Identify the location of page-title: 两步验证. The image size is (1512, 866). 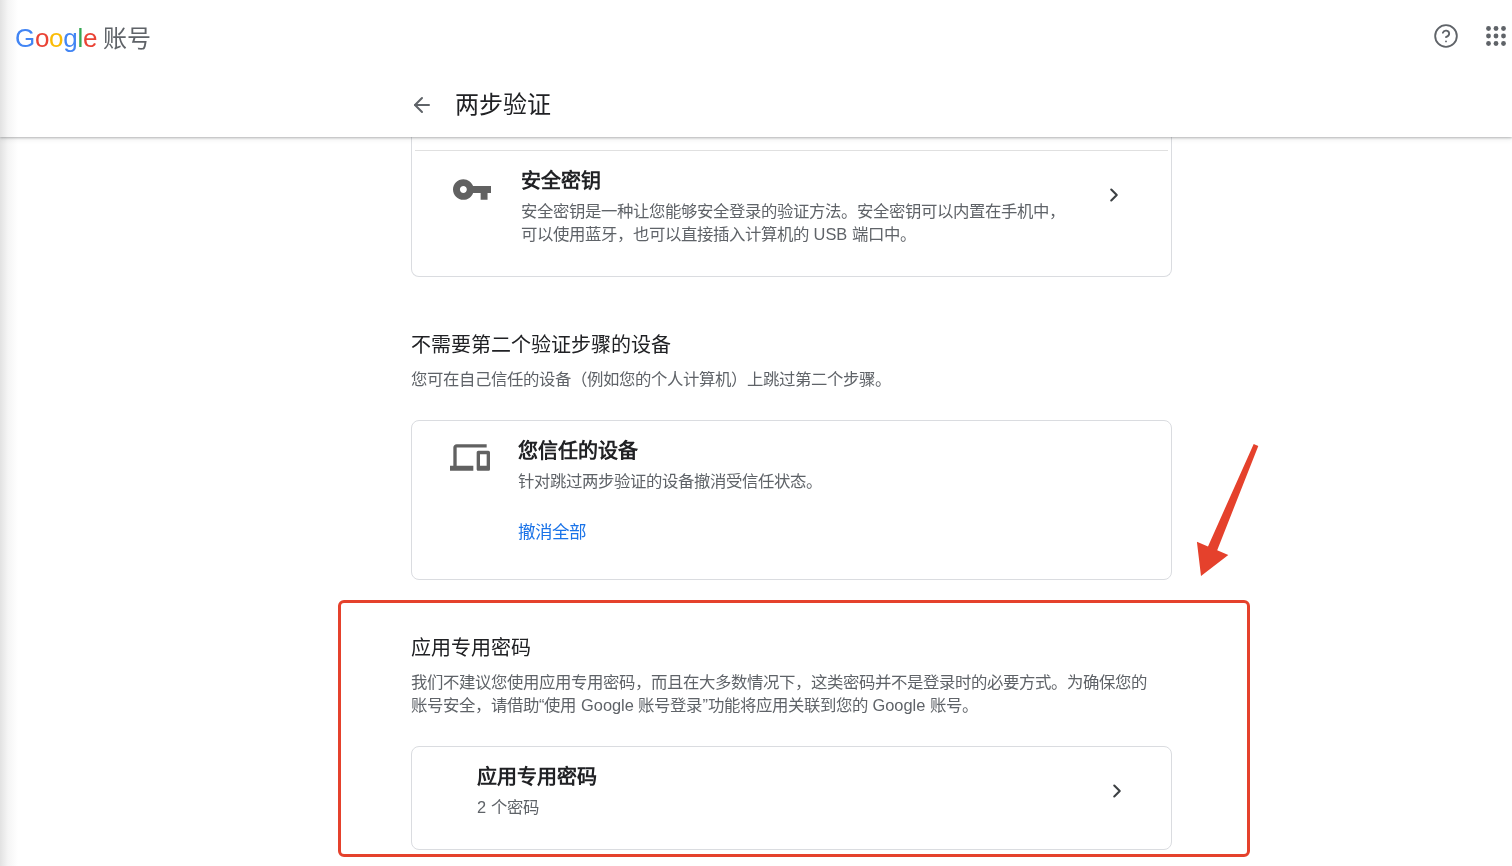
(503, 104).